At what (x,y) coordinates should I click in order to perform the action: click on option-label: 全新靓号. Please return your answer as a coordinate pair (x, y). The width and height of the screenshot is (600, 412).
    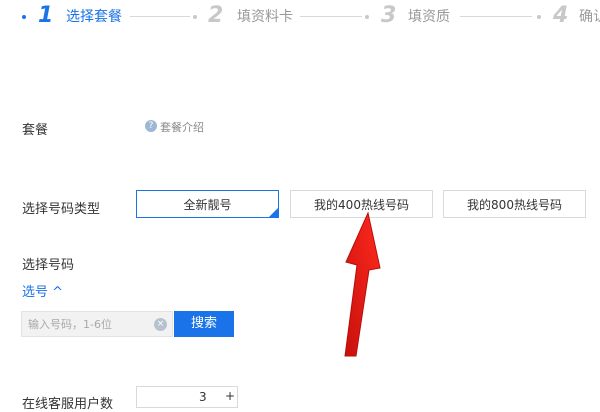
    Looking at the image, I should click on (207, 205).